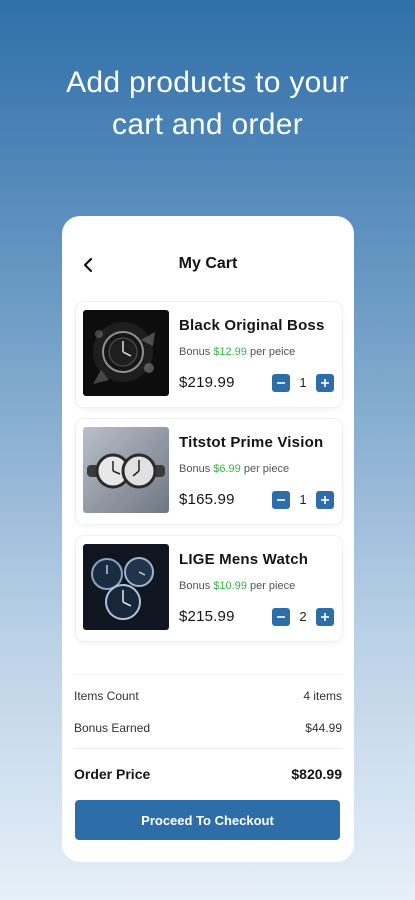 This screenshot has width=415, height=900. What do you see at coordinates (251, 442) in the screenshot?
I see `product-name: Titstot Prime Vision` at bounding box center [251, 442].